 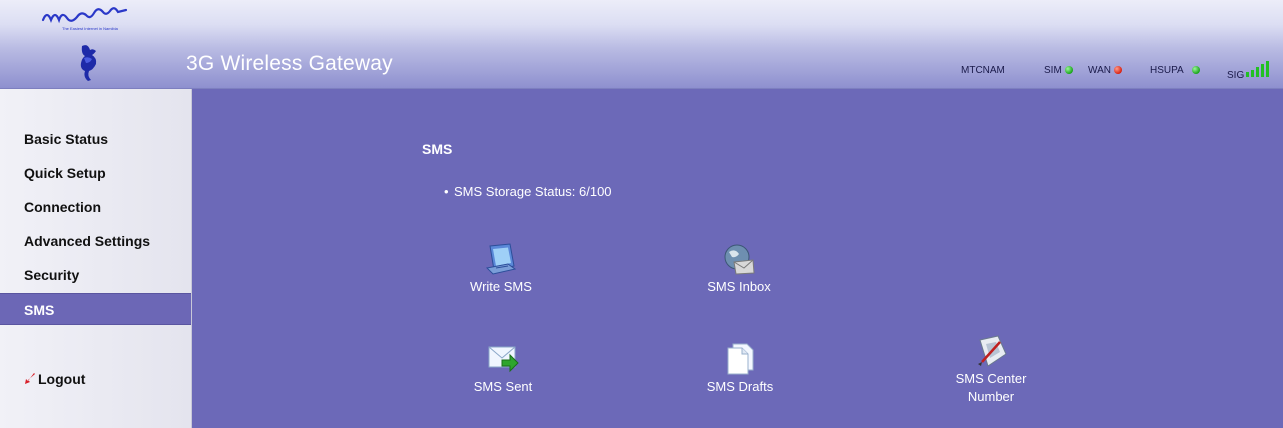 What do you see at coordinates (1099, 70) in the screenshot?
I see `wan-label: WAN` at bounding box center [1099, 70].